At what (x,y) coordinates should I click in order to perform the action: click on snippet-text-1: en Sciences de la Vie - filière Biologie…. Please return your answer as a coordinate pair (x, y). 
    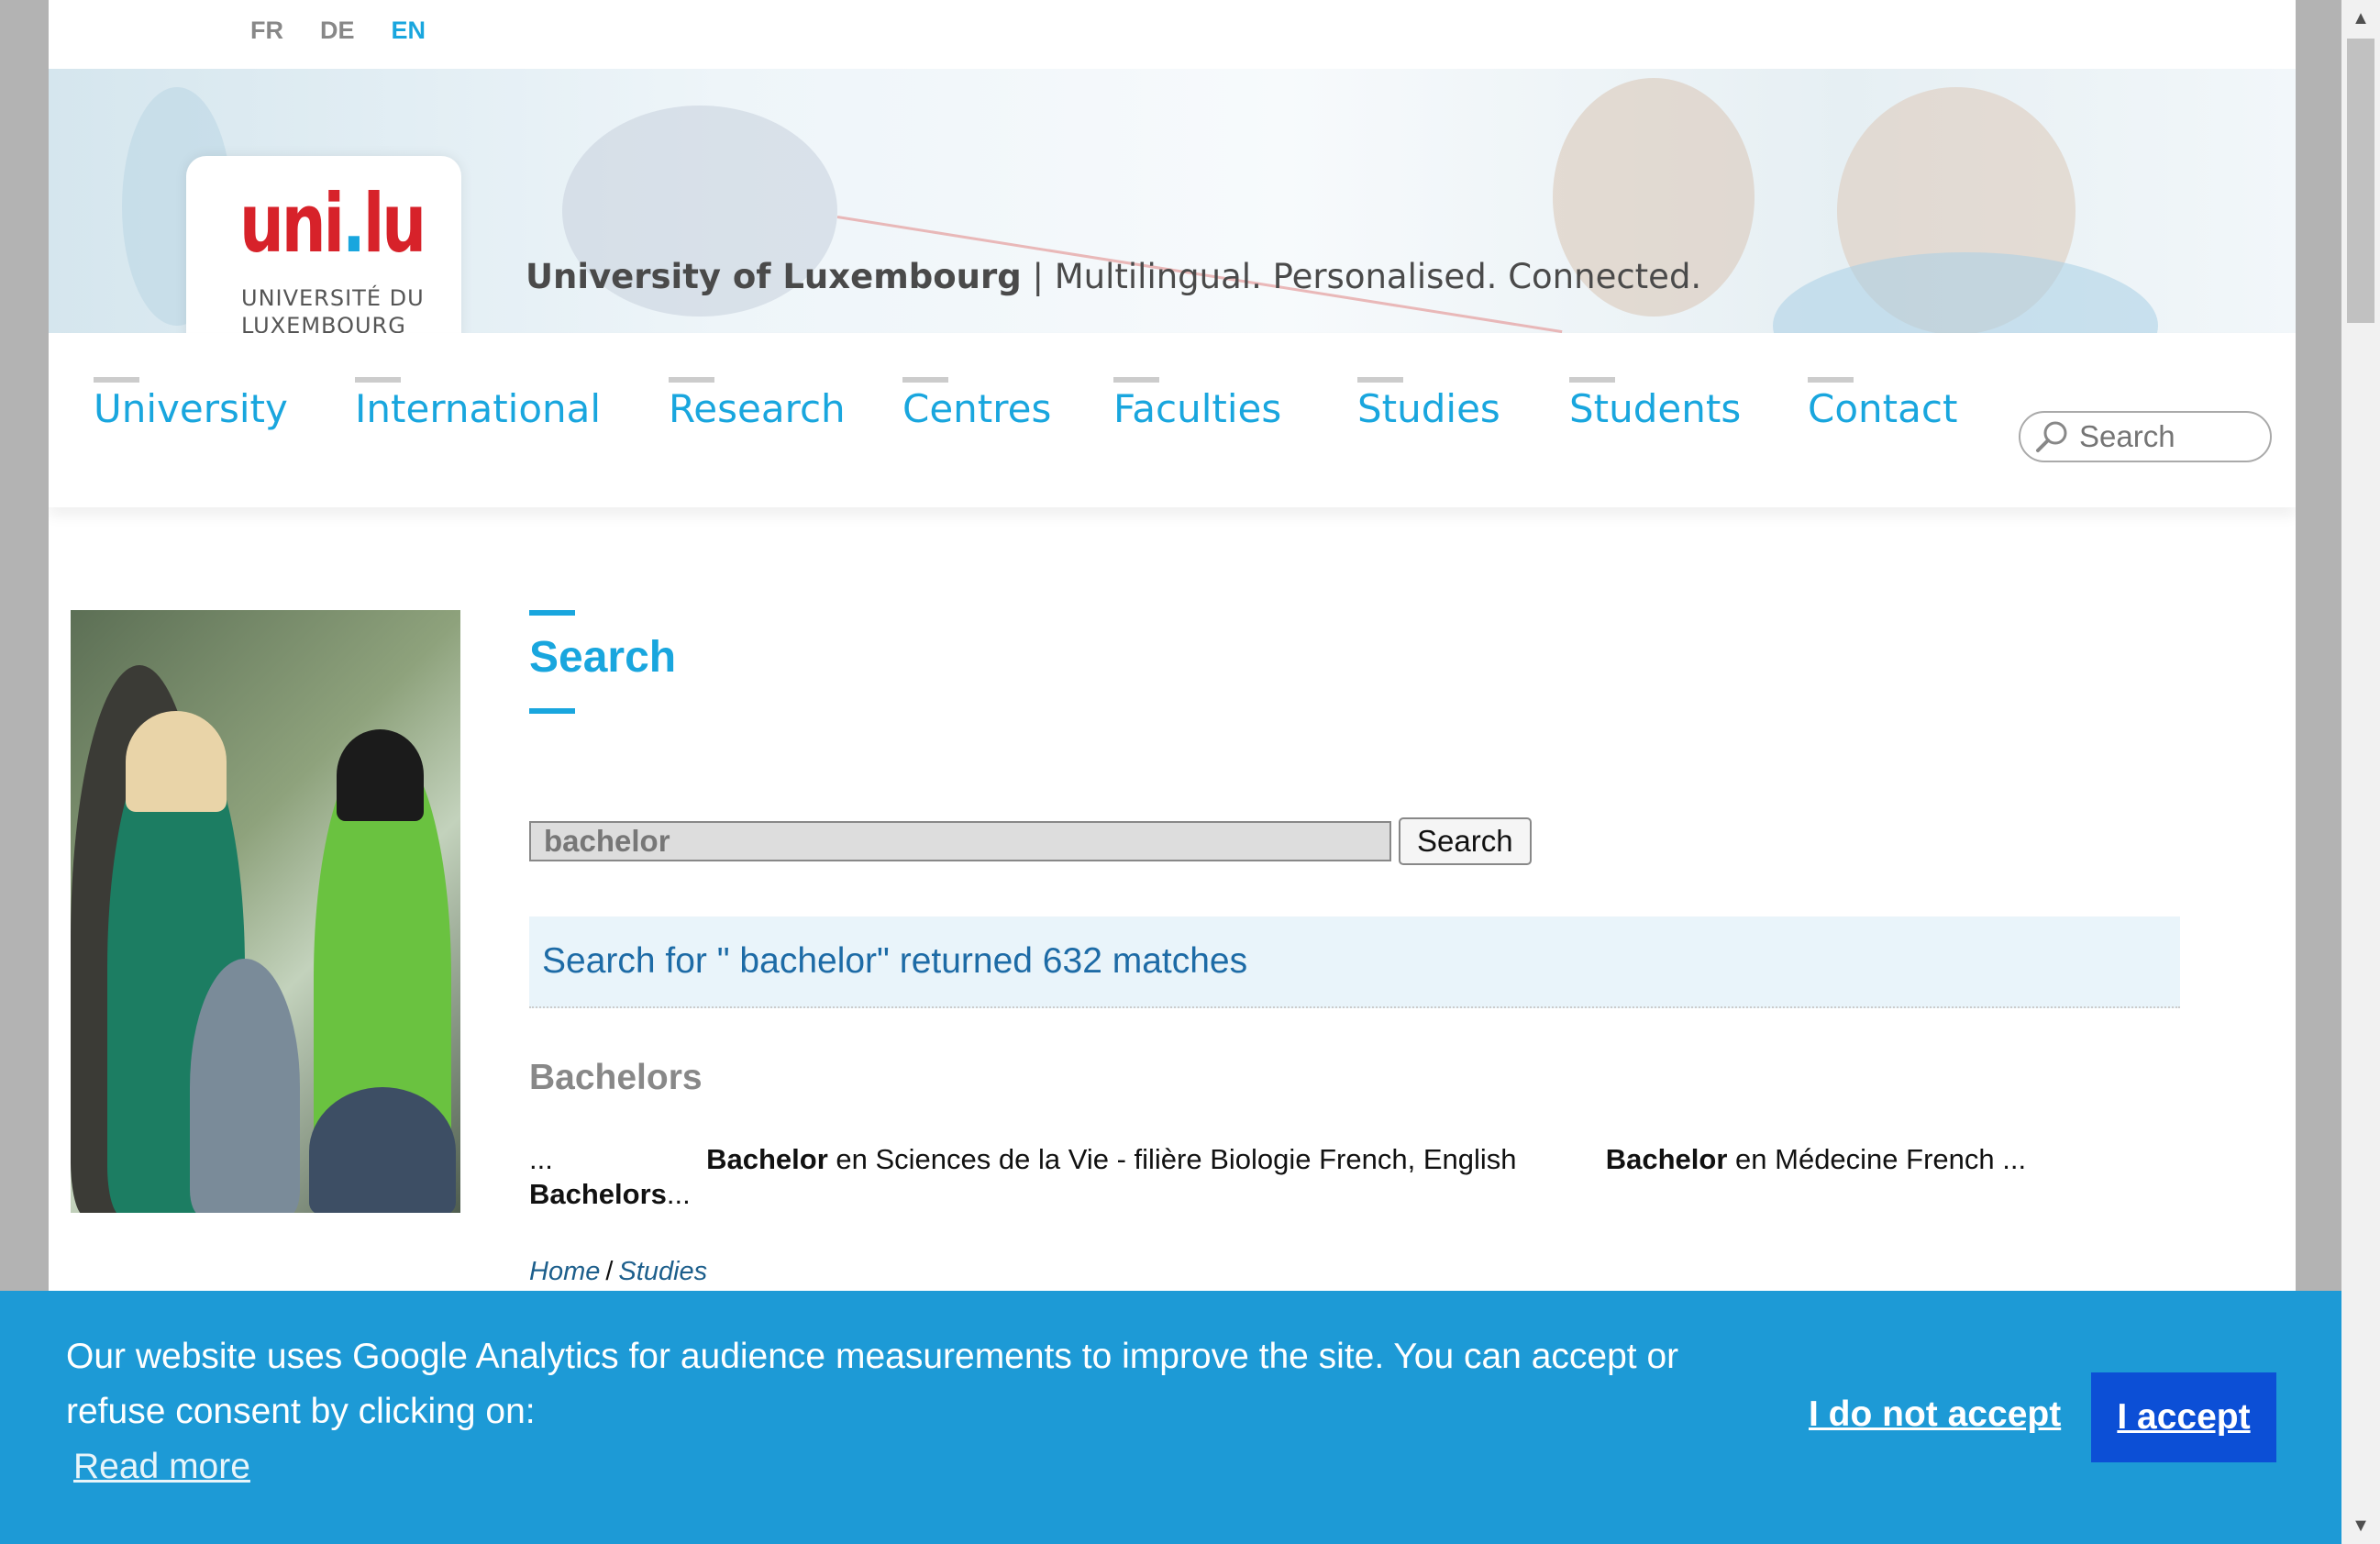
    Looking at the image, I should click on (1172, 1159).